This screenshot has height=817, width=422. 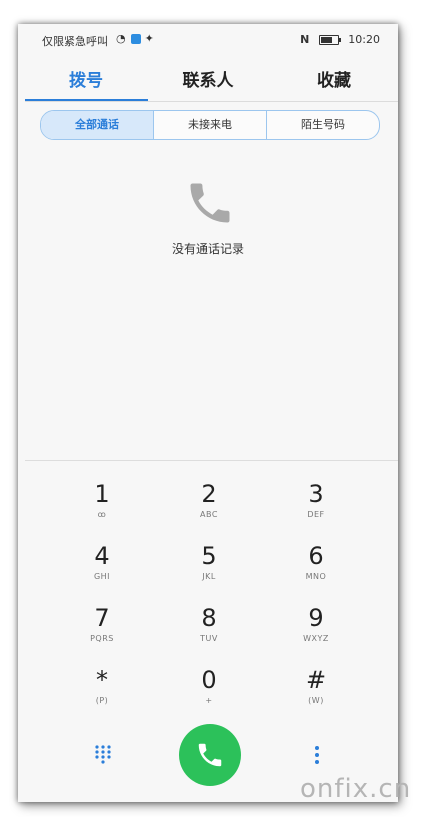 I want to click on phone-call-icon, so click(x=210, y=755).